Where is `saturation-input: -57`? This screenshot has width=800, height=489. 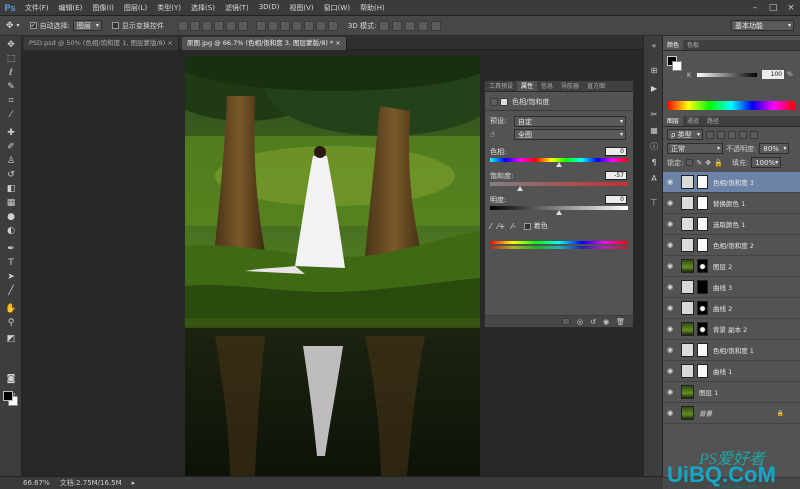 saturation-input: -57 is located at coordinates (616, 175).